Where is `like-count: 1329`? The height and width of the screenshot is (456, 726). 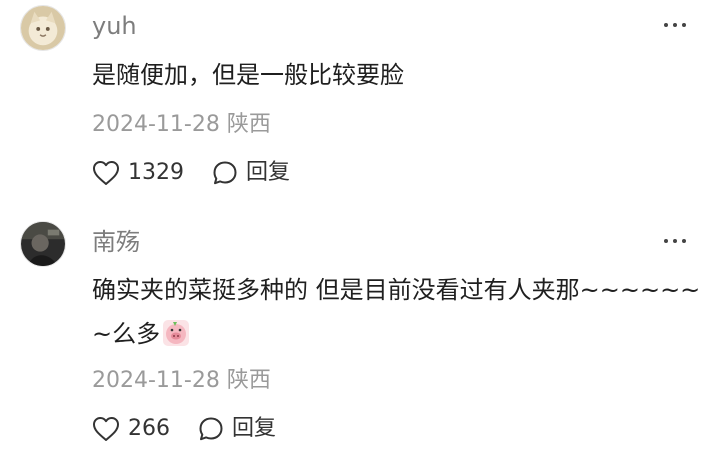 like-count: 1329 is located at coordinates (156, 172).